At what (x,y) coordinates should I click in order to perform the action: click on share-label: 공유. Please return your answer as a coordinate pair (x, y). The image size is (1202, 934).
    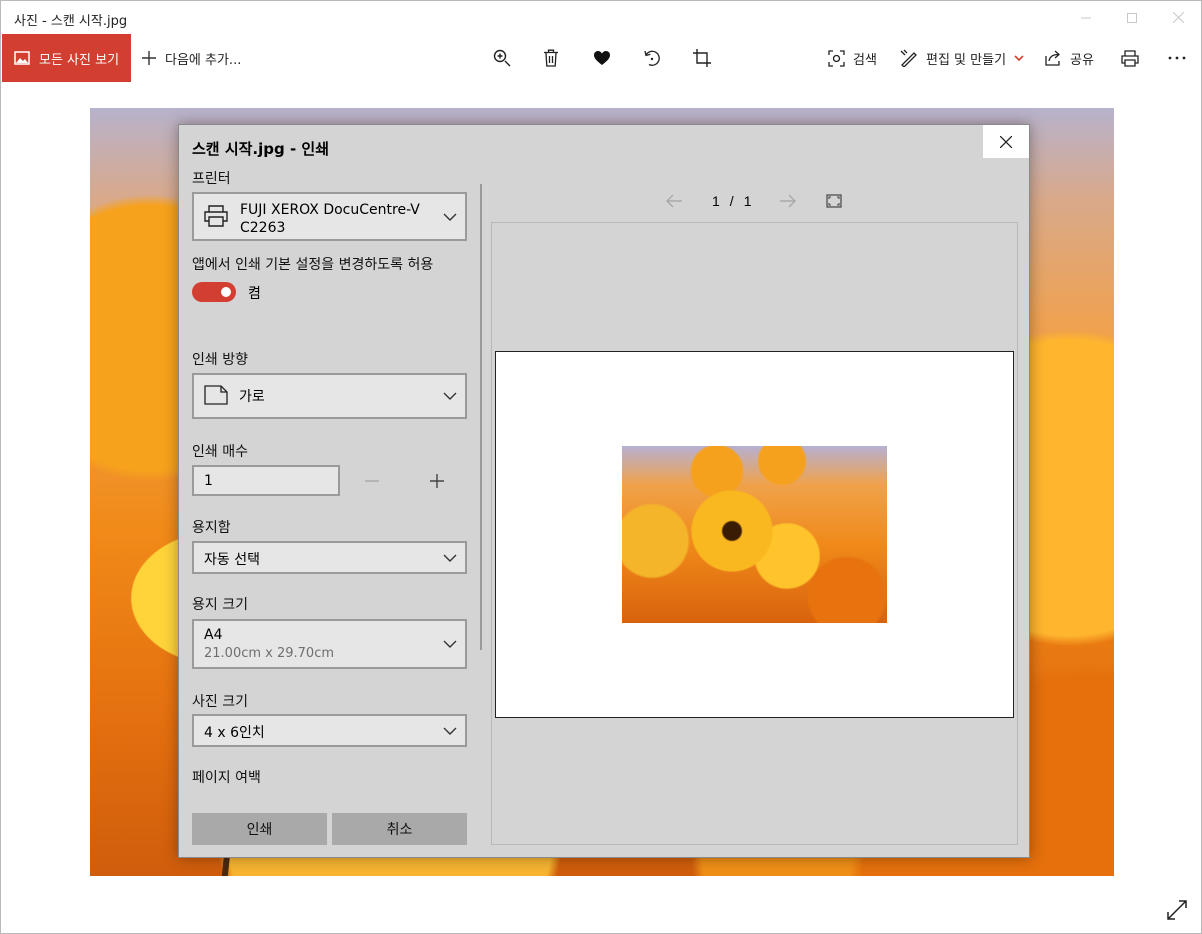
    Looking at the image, I should click on (1082, 60).